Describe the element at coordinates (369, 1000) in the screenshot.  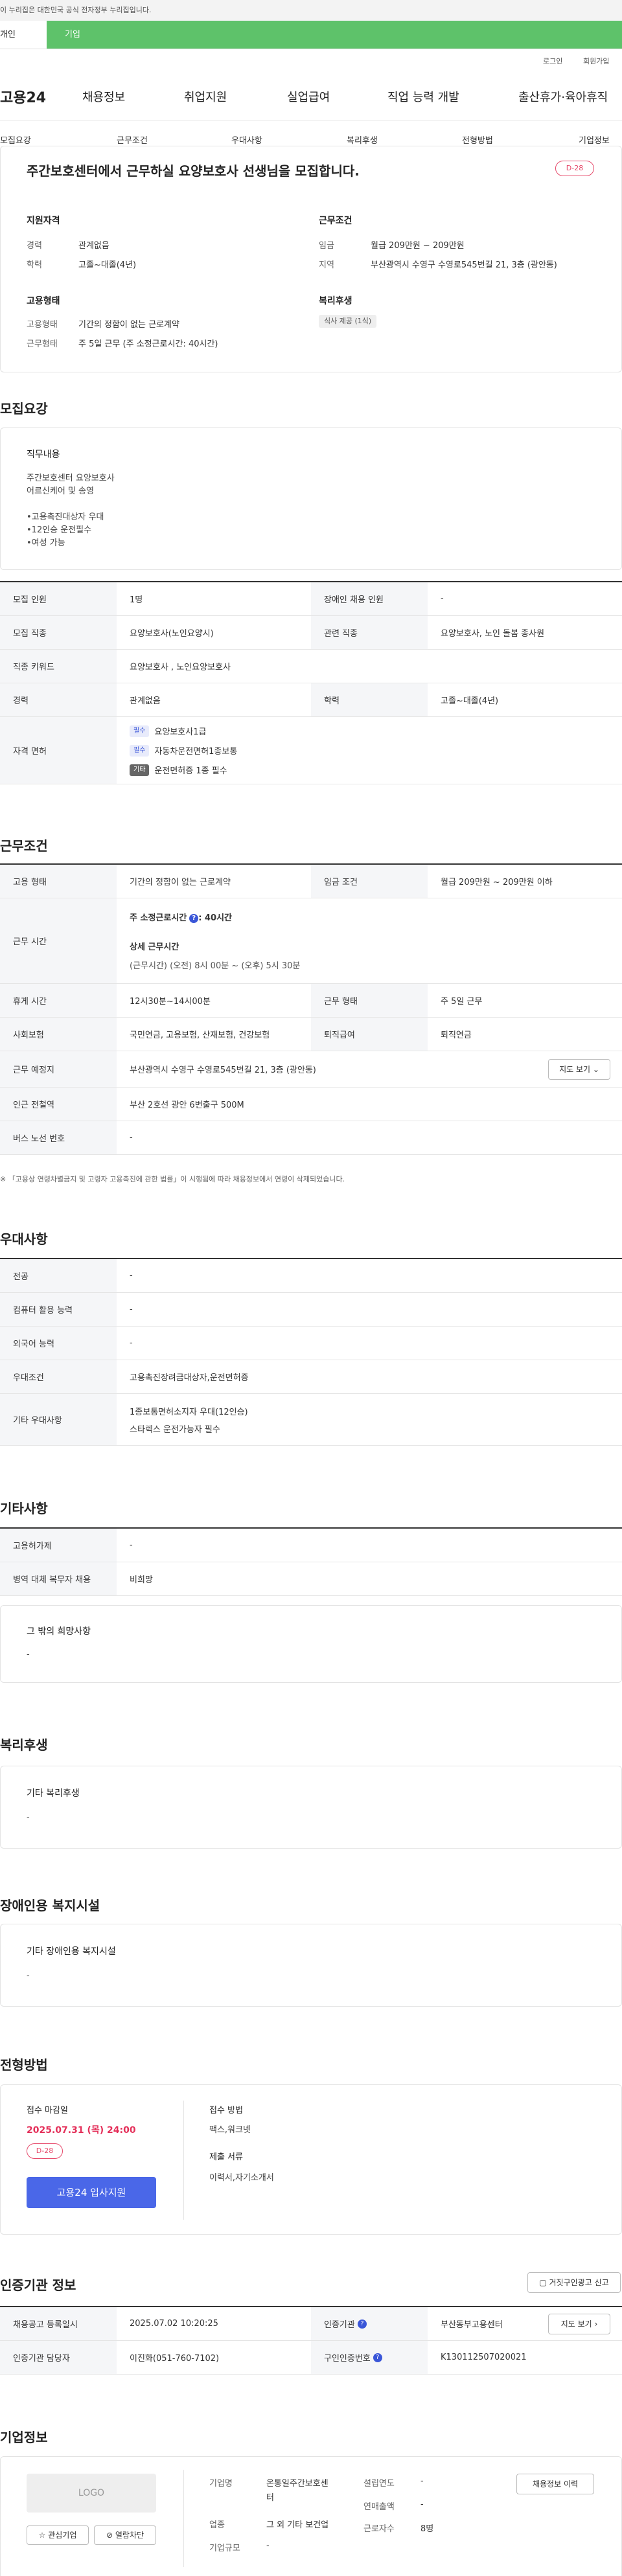
I see `row-label: 근무 형태` at that location.